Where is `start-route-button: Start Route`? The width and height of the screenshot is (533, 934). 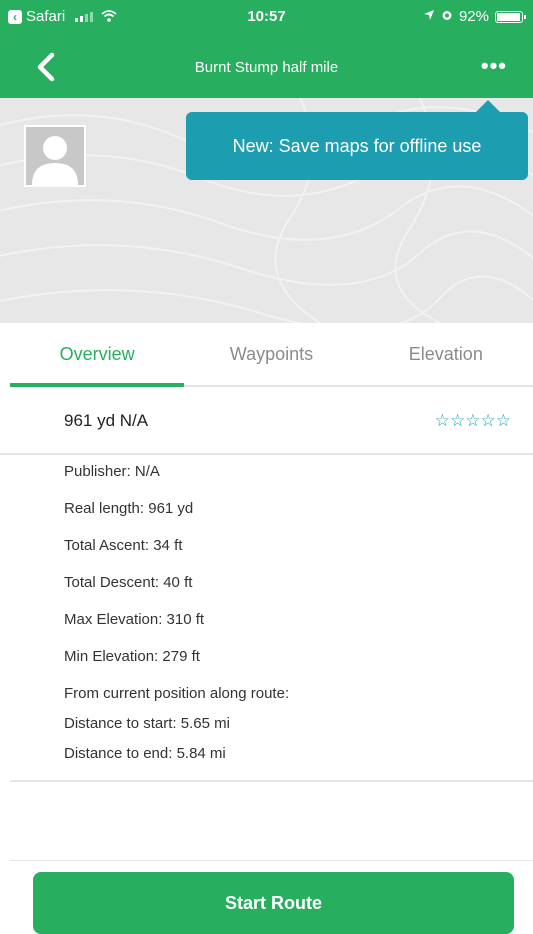 start-route-button: Start Route is located at coordinates (273, 903).